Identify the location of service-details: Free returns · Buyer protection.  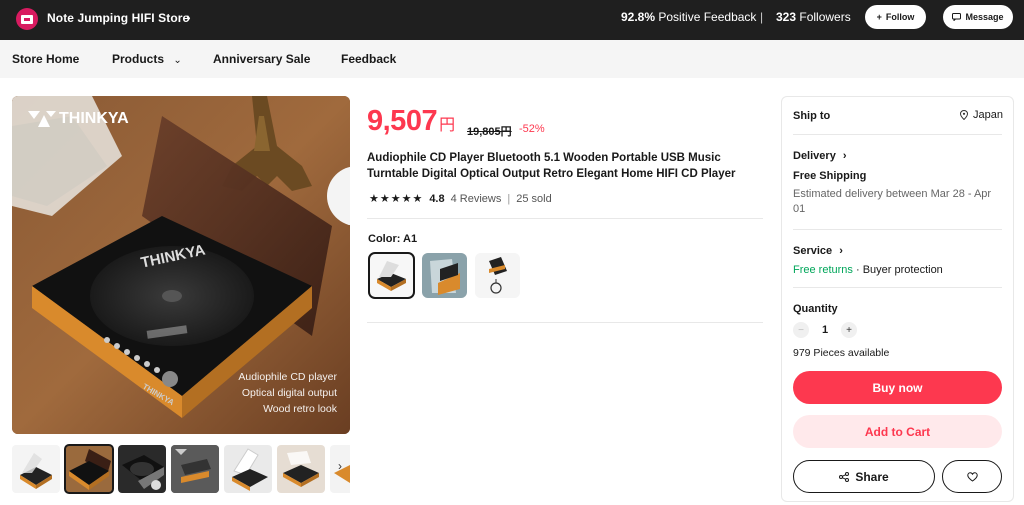
(868, 270).